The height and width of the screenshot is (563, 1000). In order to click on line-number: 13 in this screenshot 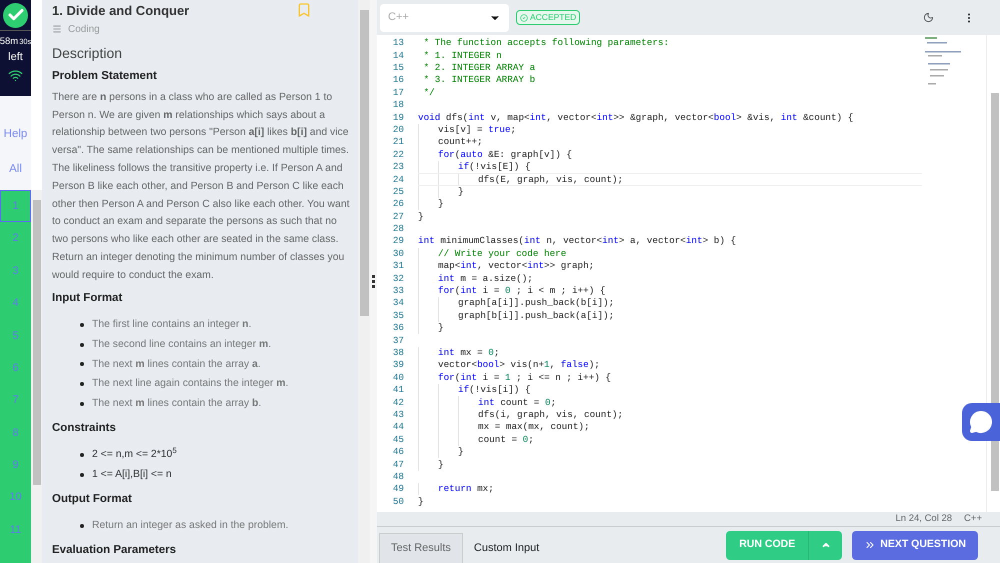, I will do `click(398, 43)`.